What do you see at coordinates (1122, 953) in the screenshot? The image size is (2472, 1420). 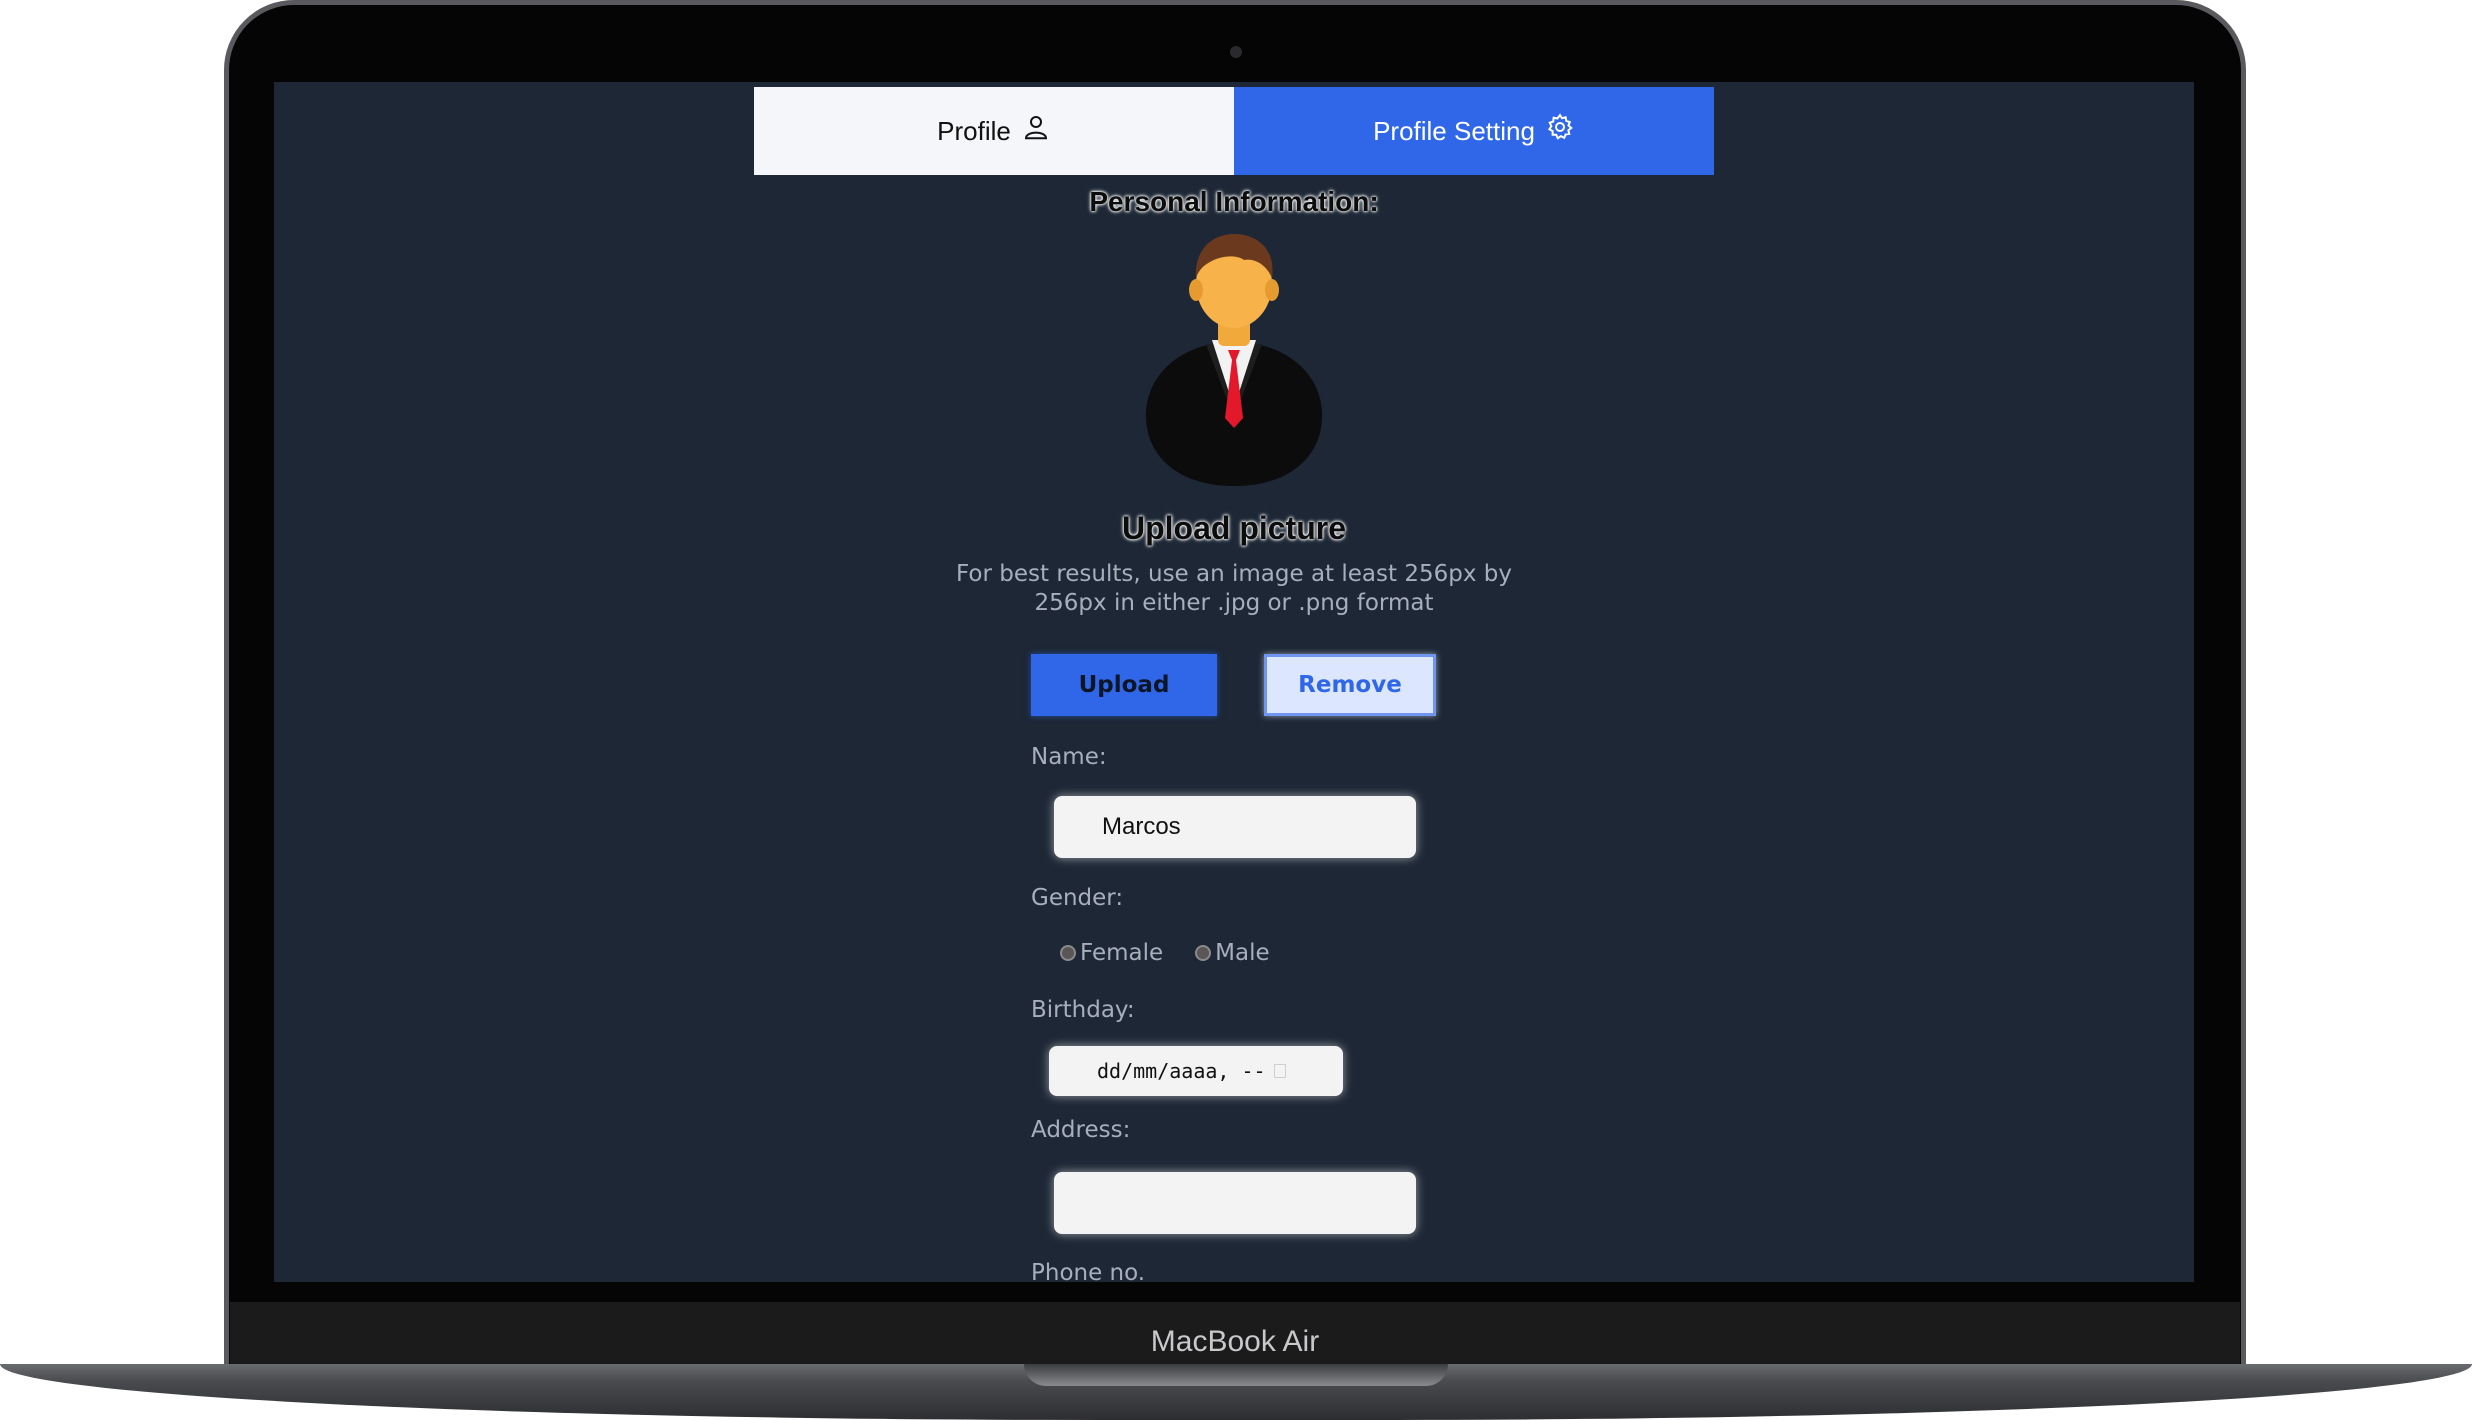 I see `female-label: Female` at bounding box center [1122, 953].